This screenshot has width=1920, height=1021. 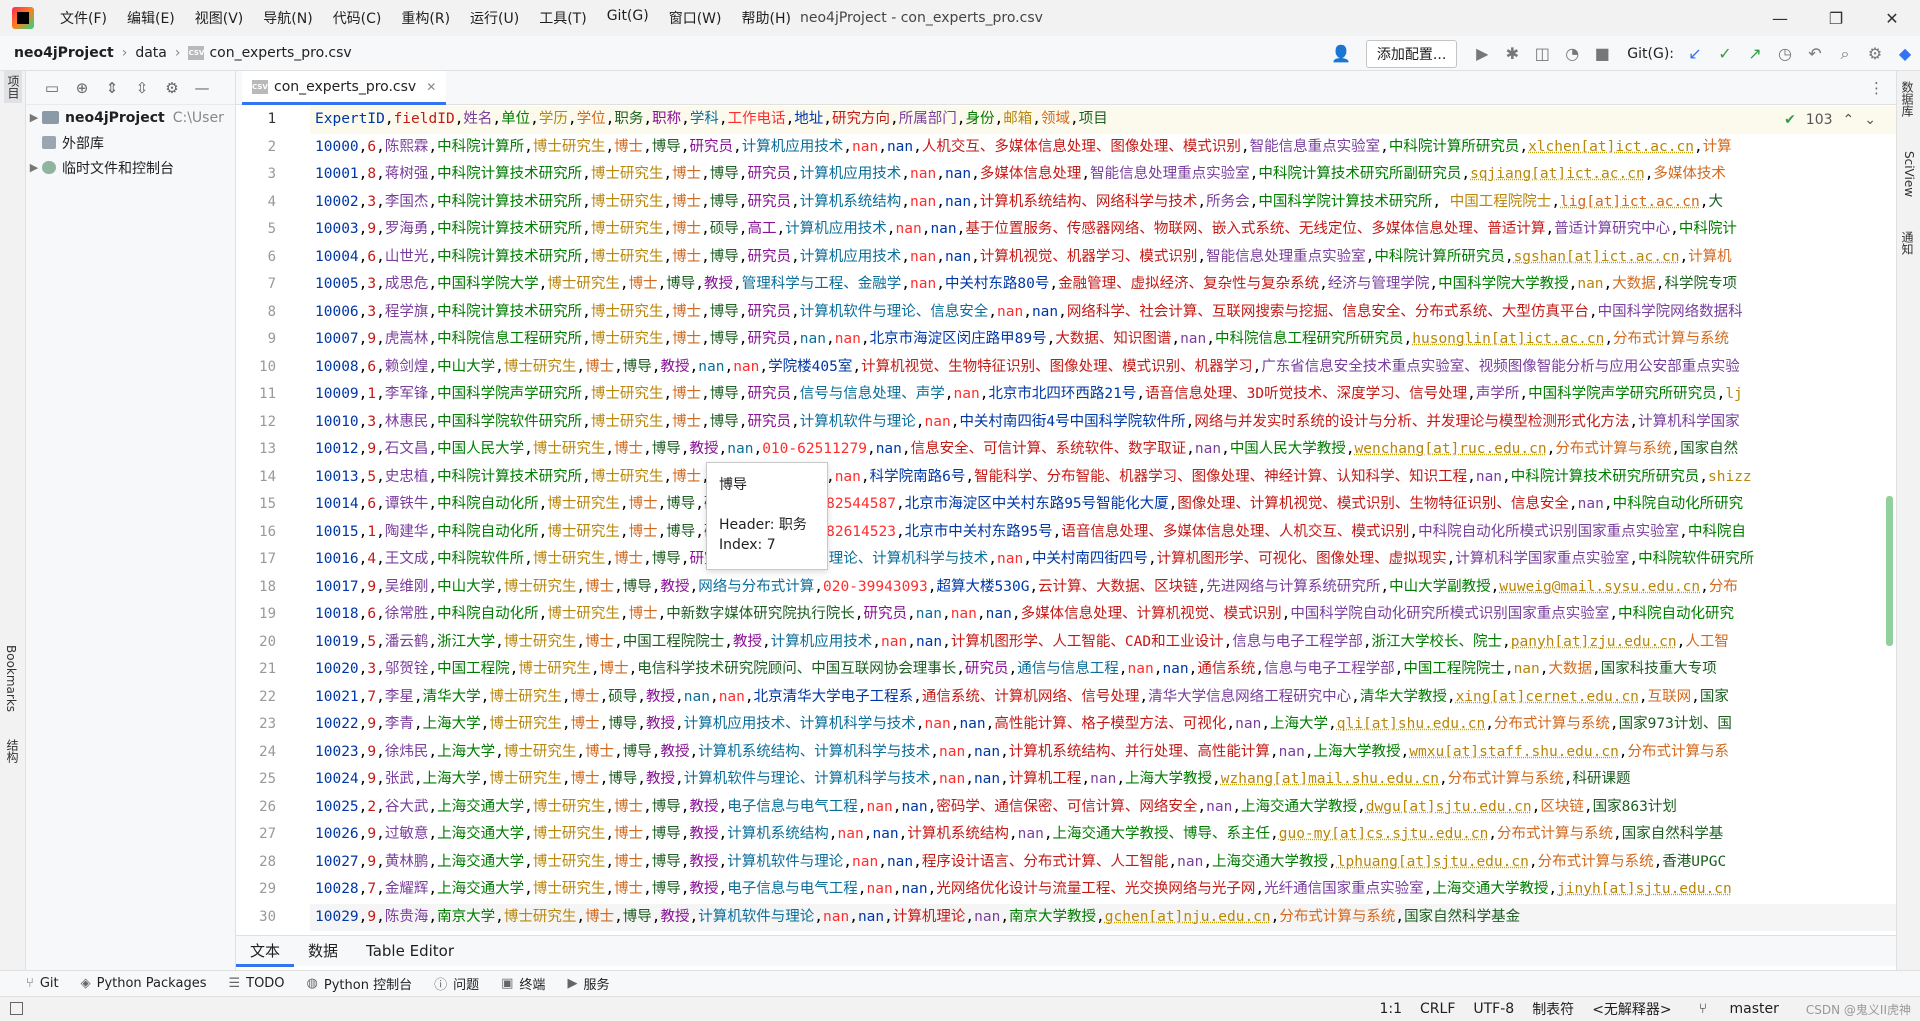 What do you see at coordinates (425, 18) in the screenshot?
I see `menu-refactor: 重构(R)` at bounding box center [425, 18].